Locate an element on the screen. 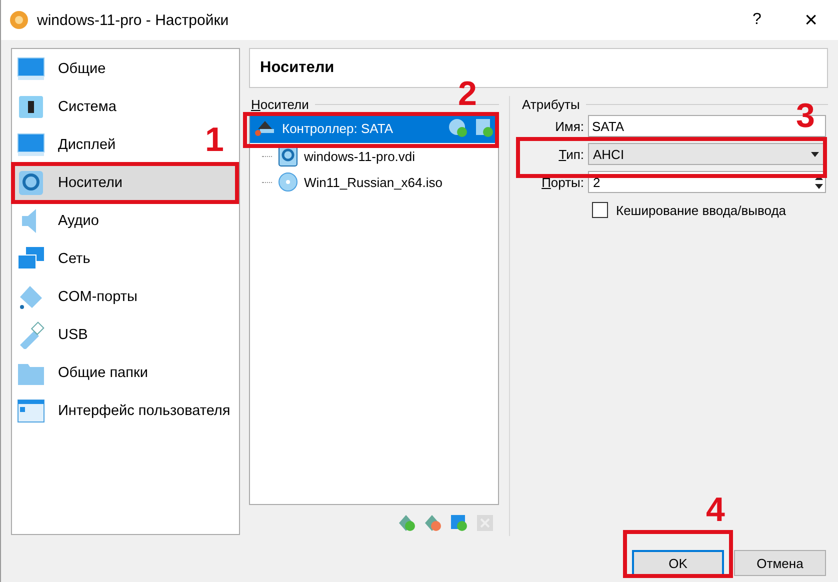  checkbox-label: Кеширование ввода/вывода is located at coordinates (701, 210).